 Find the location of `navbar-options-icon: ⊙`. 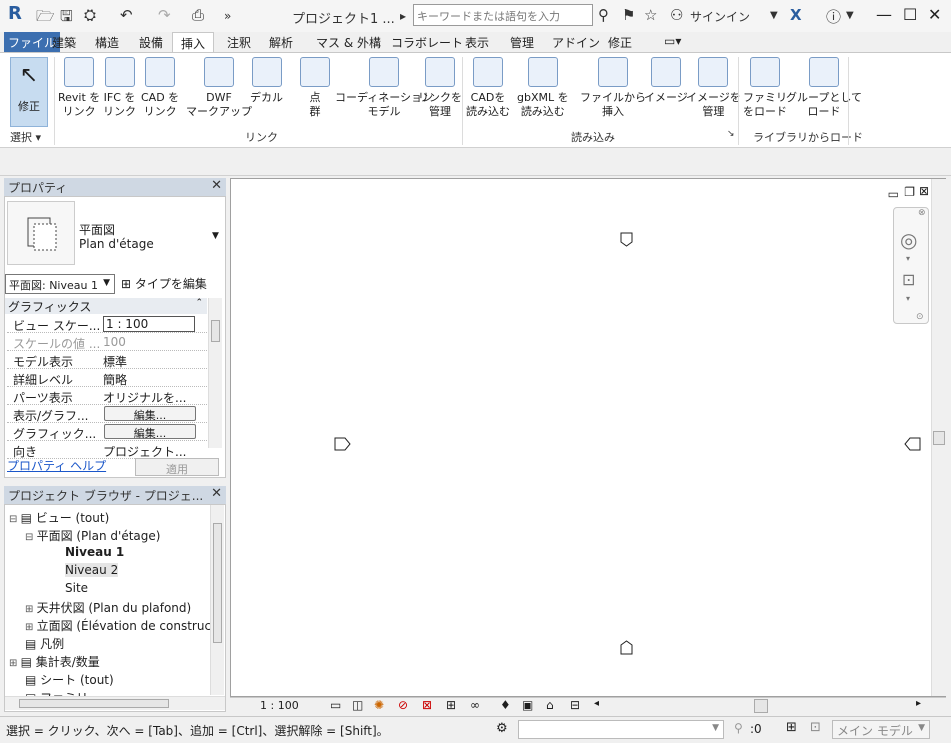

navbar-options-icon: ⊙ is located at coordinates (920, 317).